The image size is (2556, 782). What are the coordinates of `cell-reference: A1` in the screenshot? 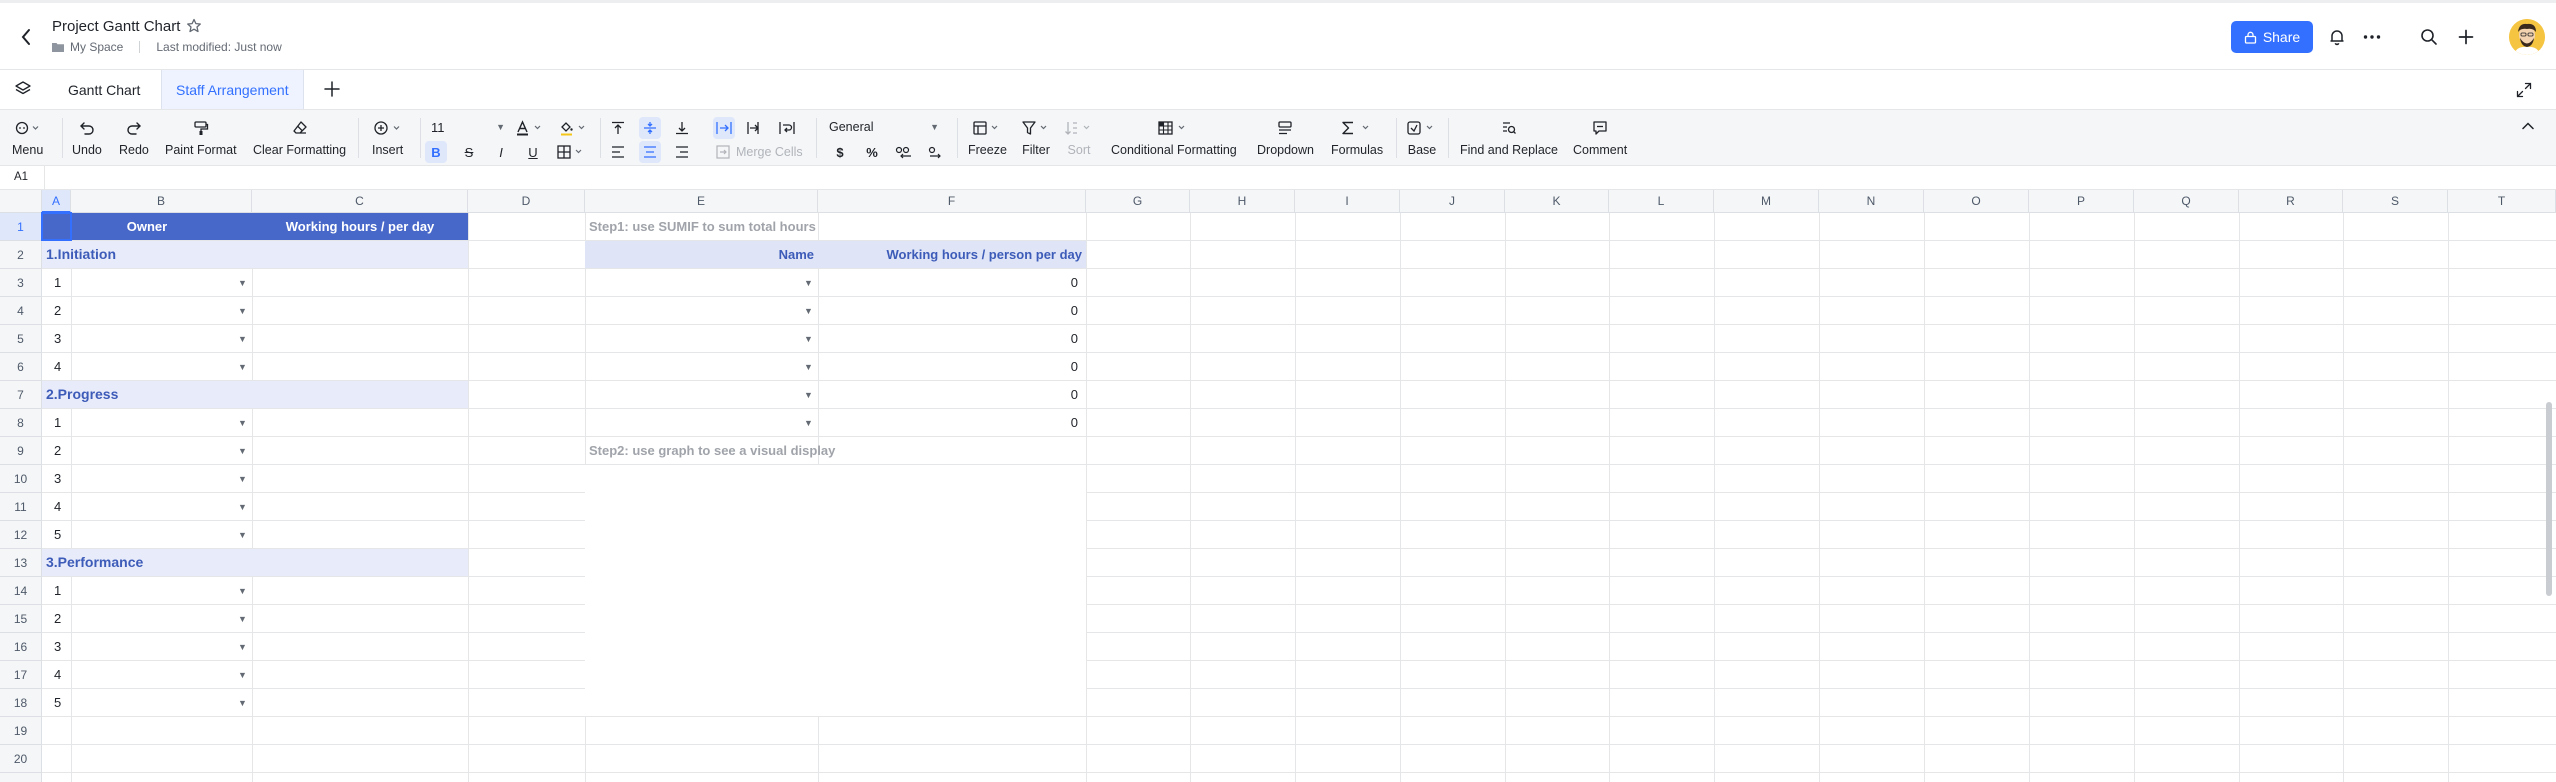 It's located at (21, 177).